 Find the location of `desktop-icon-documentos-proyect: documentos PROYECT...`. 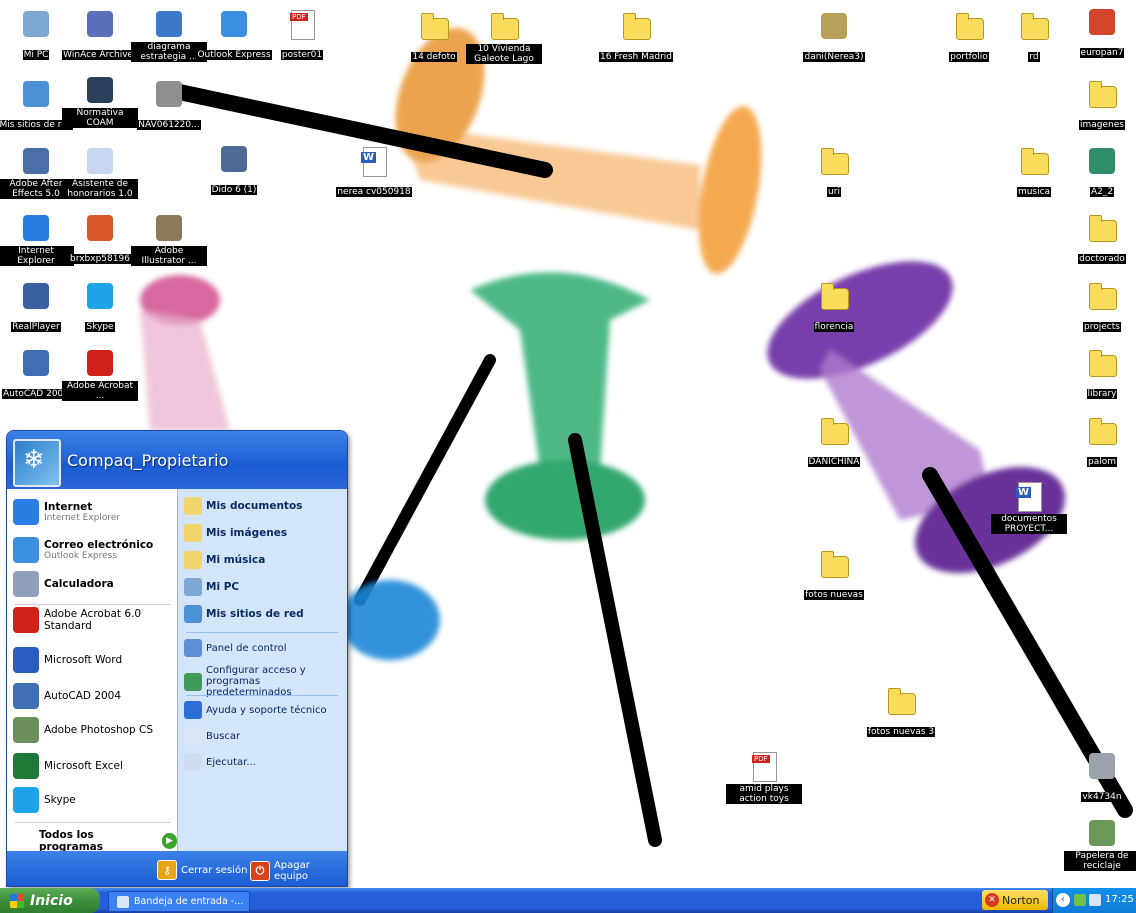

desktop-icon-documentos-proyect: documentos PROYECT... is located at coordinates (1029, 507).